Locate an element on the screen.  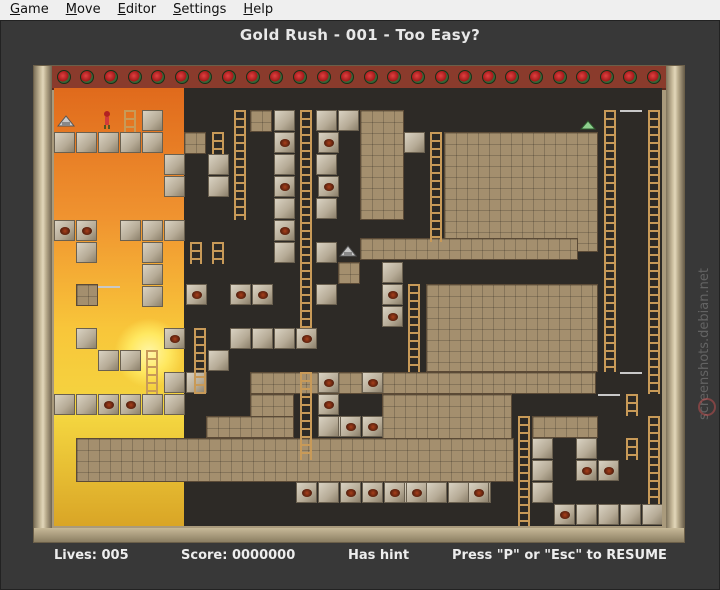
runner-icon is located at coordinates (107, 120).